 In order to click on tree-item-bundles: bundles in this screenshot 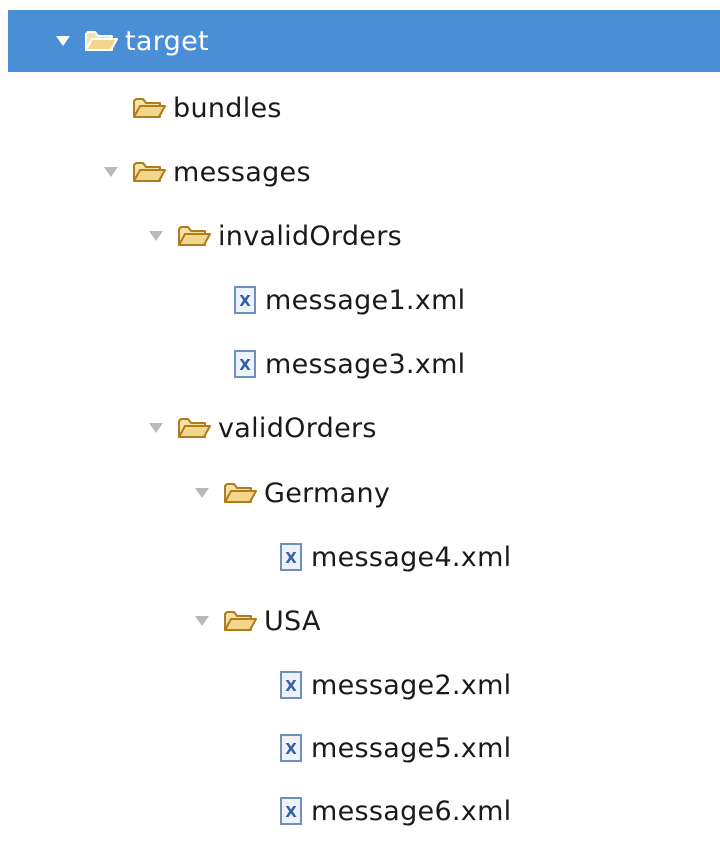, I will do `click(364, 108)`.